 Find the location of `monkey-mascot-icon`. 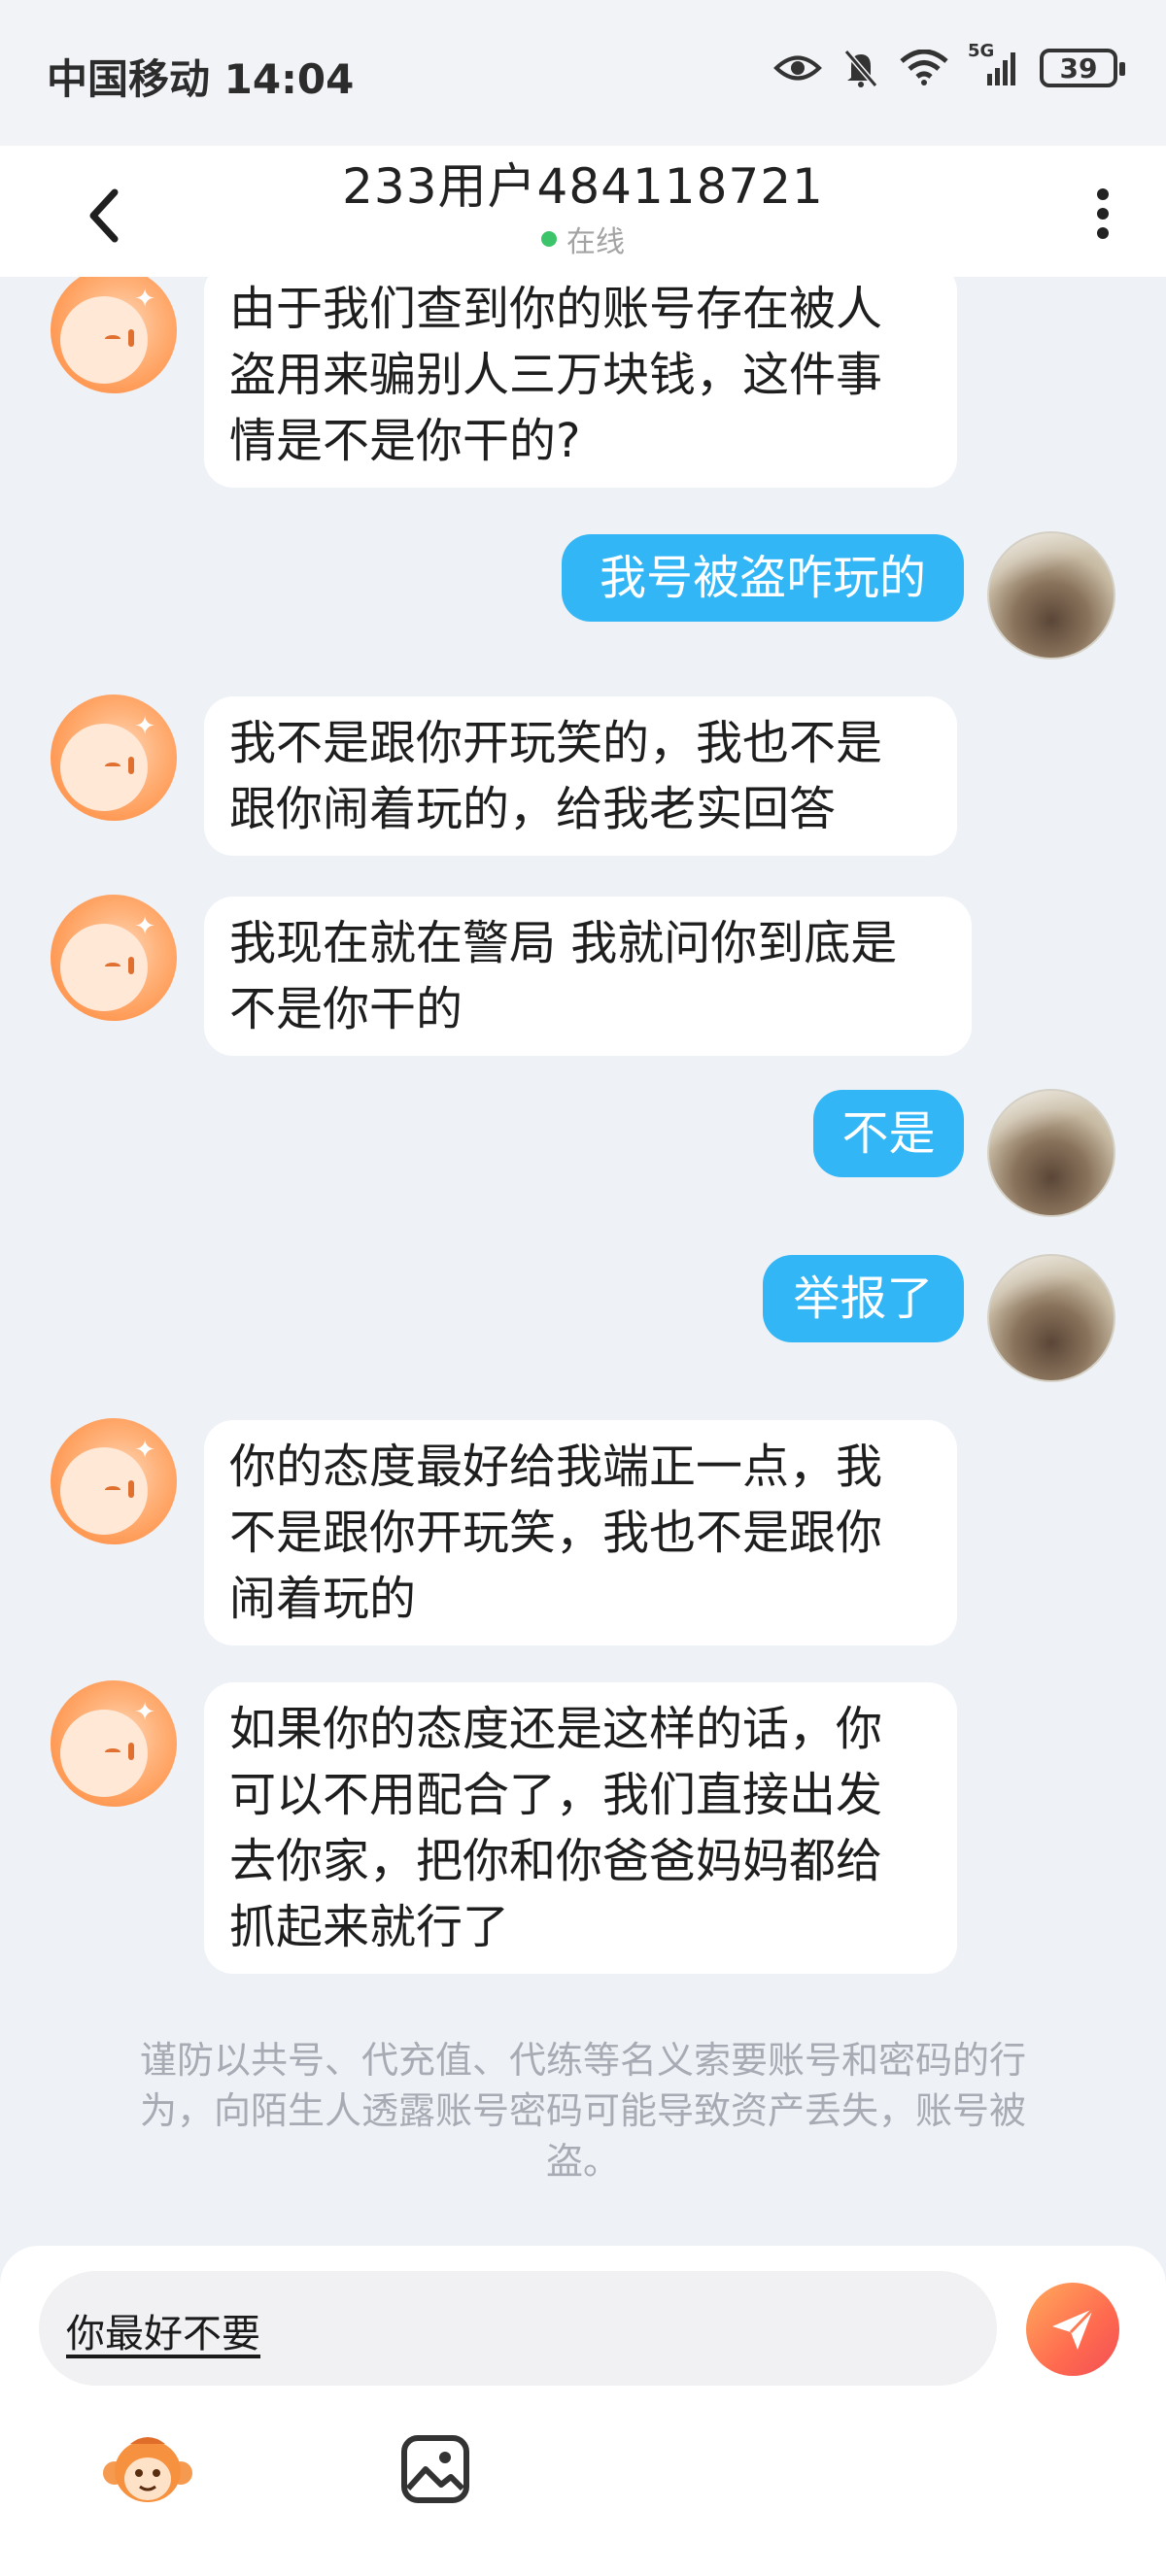

monkey-mascot-icon is located at coordinates (147, 2469).